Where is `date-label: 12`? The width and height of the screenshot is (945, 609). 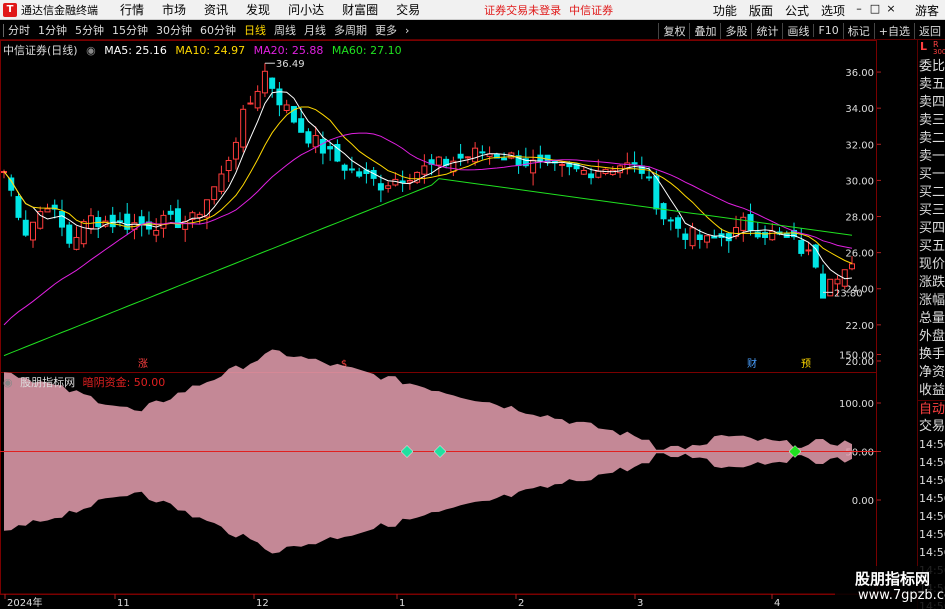
date-label: 12 is located at coordinates (262, 603).